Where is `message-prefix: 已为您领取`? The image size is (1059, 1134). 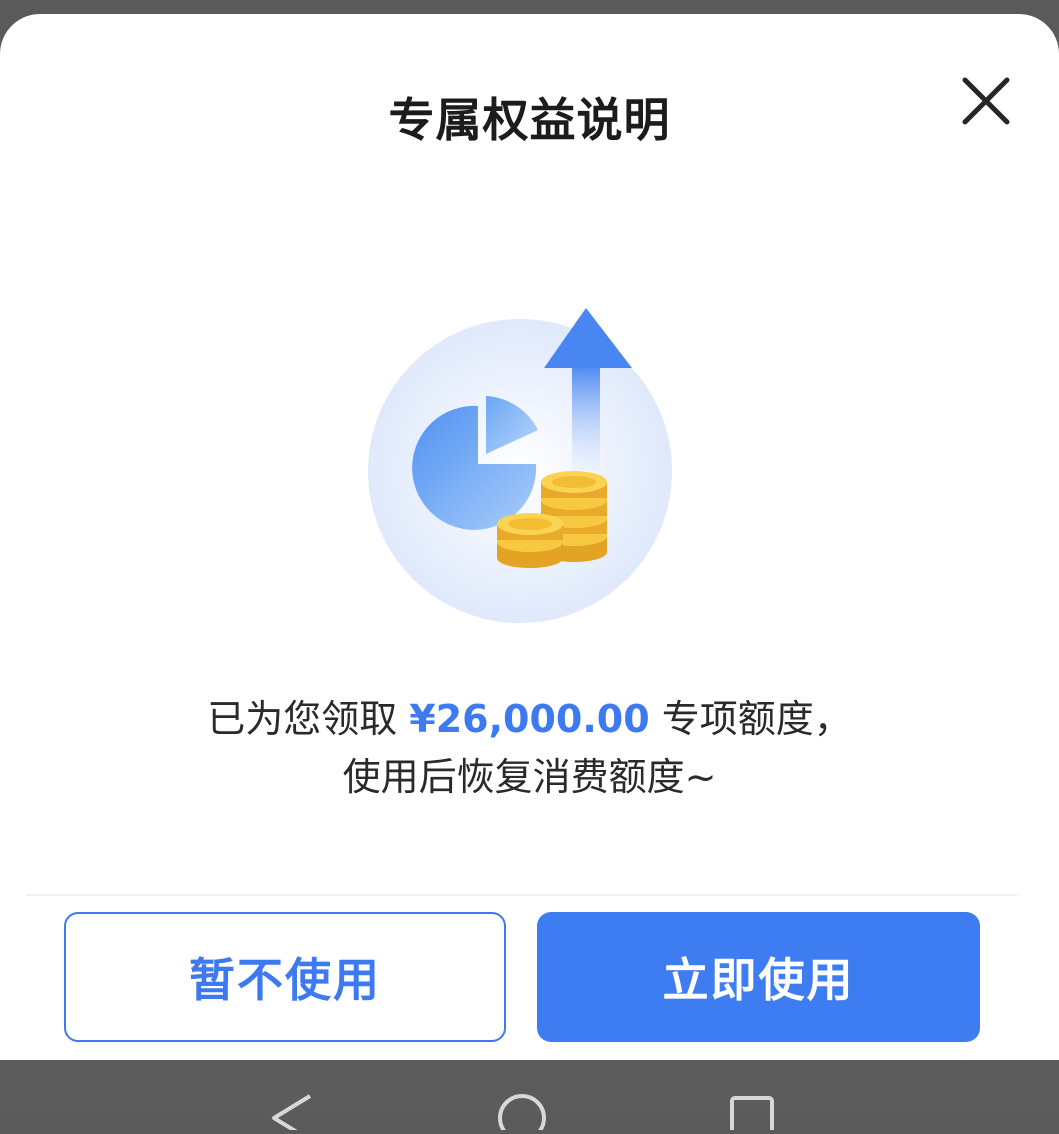
message-prefix: 已为您领取 is located at coordinates (308, 719).